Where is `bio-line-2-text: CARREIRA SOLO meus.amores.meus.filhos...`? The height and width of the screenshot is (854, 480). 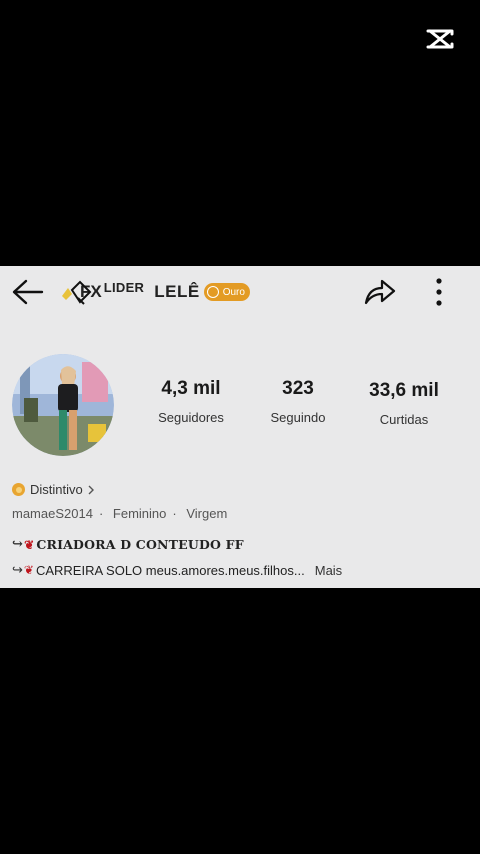 bio-line-2-text: CARREIRA SOLO meus.amores.meus.filhos... is located at coordinates (170, 570).